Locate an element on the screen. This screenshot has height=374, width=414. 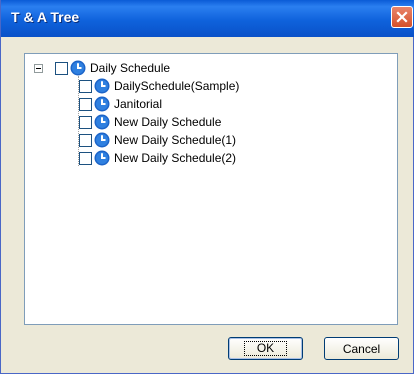
tree-node-label: Janitorial is located at coordinates (138, 104).